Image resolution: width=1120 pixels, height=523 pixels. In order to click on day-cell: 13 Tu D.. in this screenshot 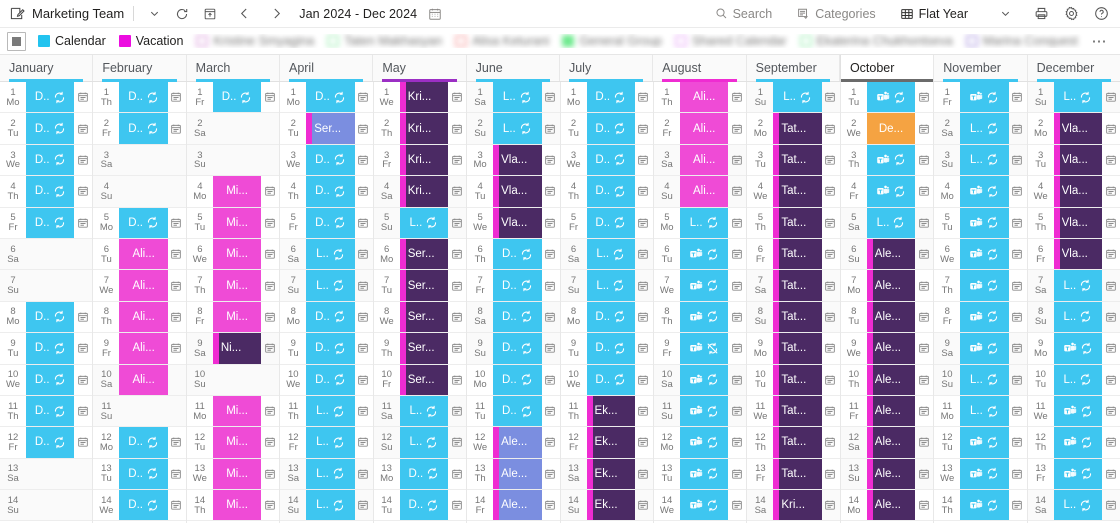, I will do `click(139, 474)`.